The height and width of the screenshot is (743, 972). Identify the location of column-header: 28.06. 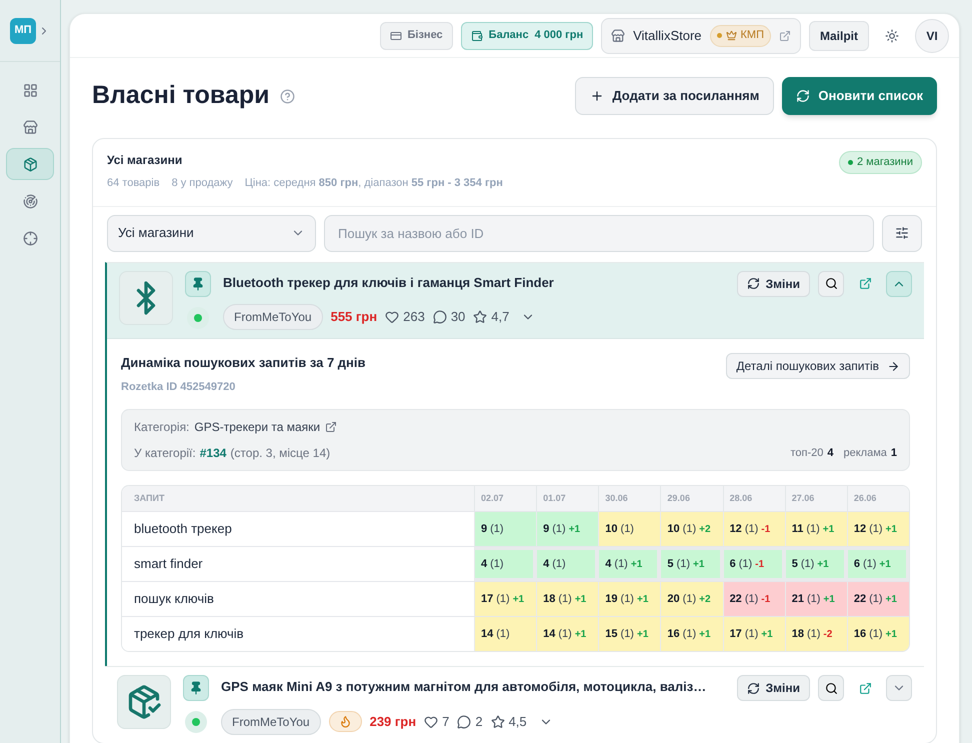
(753, 498).